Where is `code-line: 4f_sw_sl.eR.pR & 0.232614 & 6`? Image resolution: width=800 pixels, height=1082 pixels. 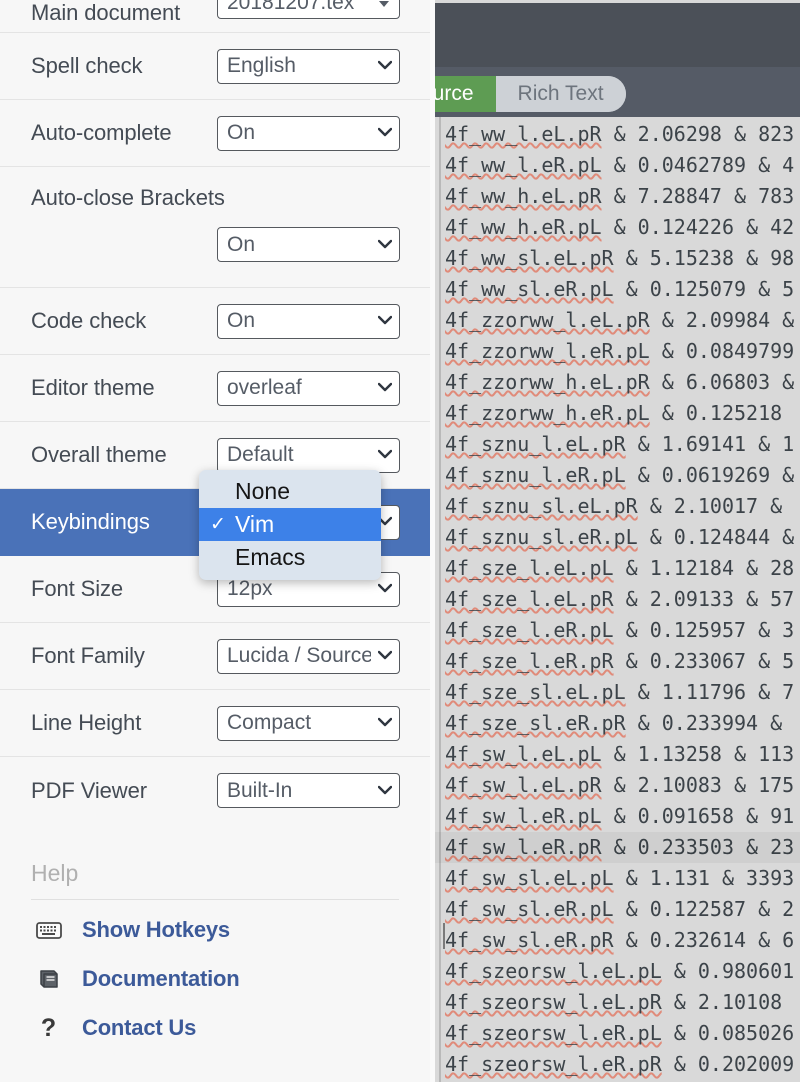
code-line: 4f_sw_sl.eR.pR & 0.232614 & 6 is located at coordinates (620, 940).